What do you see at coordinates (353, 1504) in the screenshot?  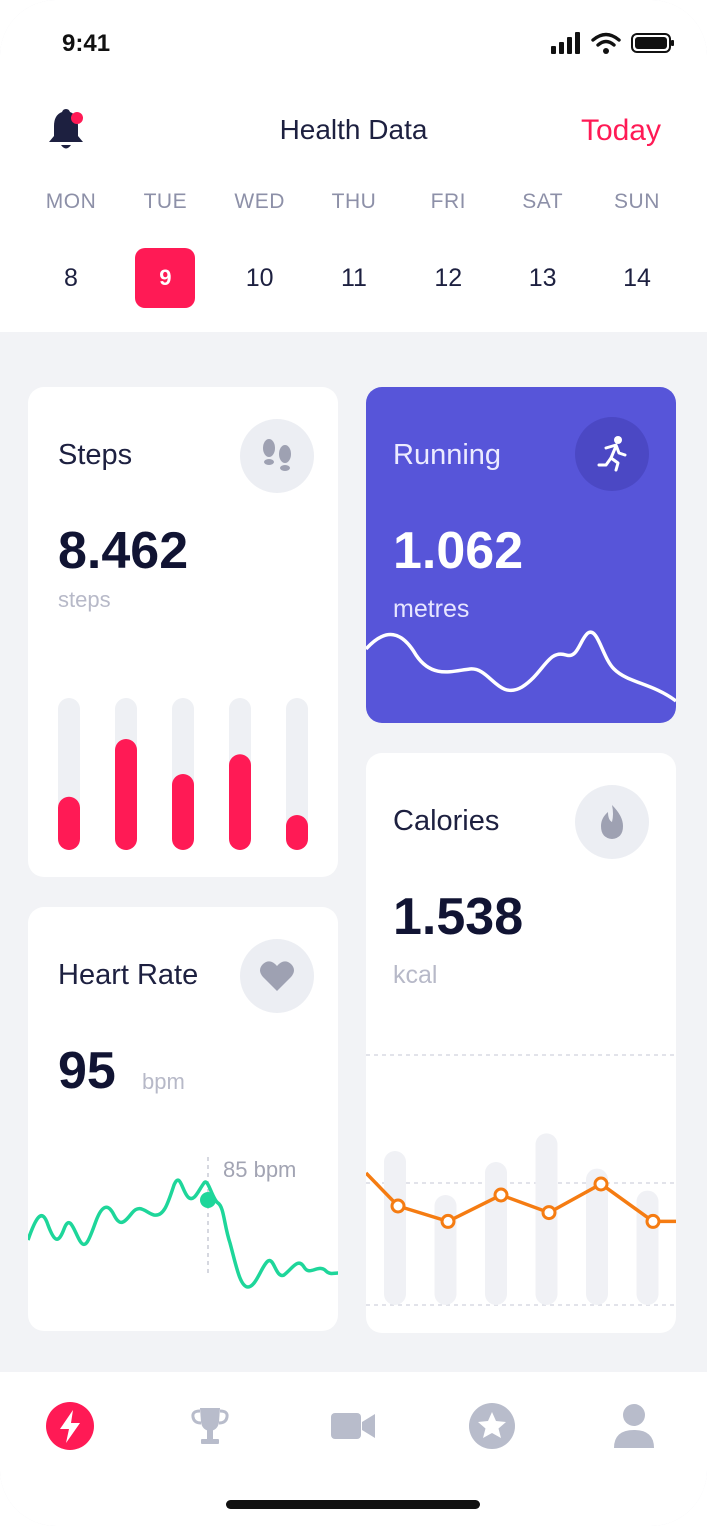 I see `home-indicator` at bounding box center [353, 1504].